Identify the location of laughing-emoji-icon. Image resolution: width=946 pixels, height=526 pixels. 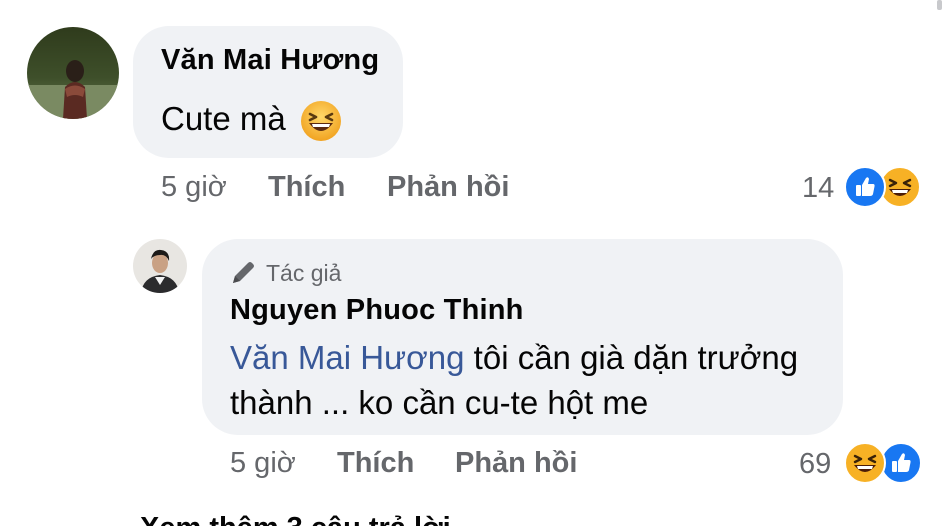
(321, 121).